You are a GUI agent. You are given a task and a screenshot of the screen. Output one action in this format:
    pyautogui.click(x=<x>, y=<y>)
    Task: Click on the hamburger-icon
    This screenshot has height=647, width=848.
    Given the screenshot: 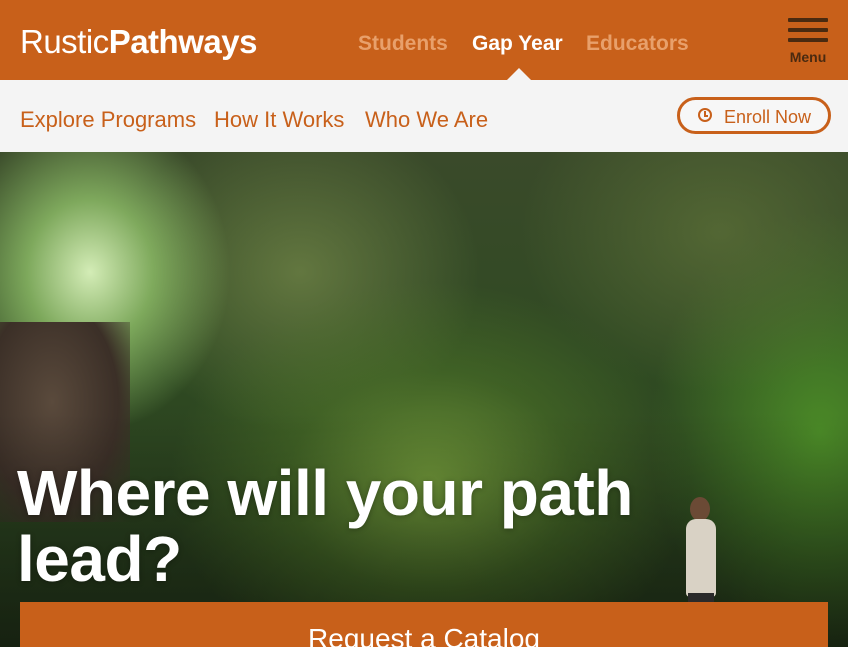 What is the action you would take?
    pyautogui.click(x=808, y=20)
    